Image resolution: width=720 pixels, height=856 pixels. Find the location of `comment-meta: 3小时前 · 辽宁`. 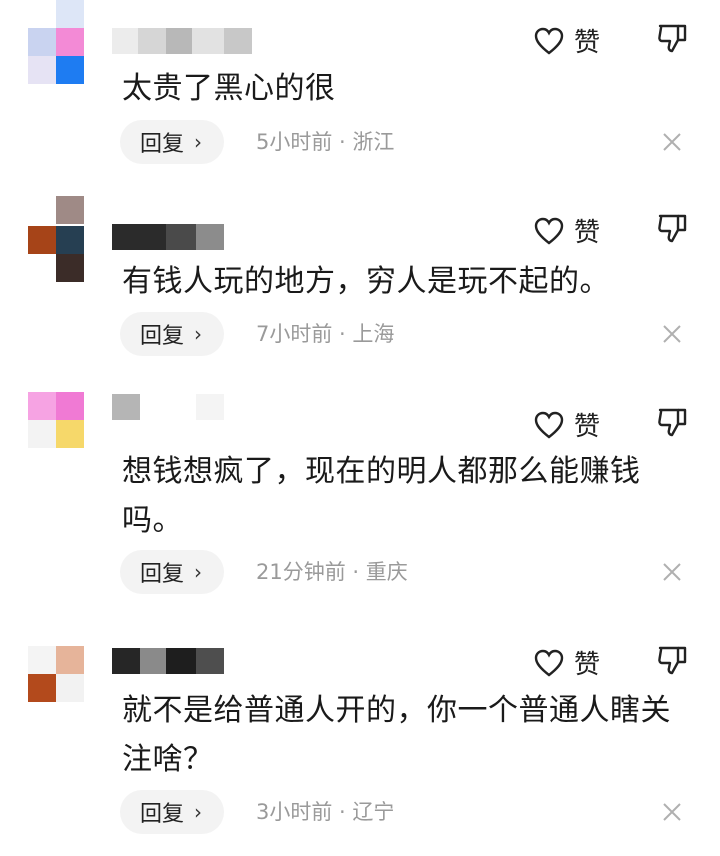

comment-meta: 3小时前 · 辽宁 is located at coordinates (325, 812).